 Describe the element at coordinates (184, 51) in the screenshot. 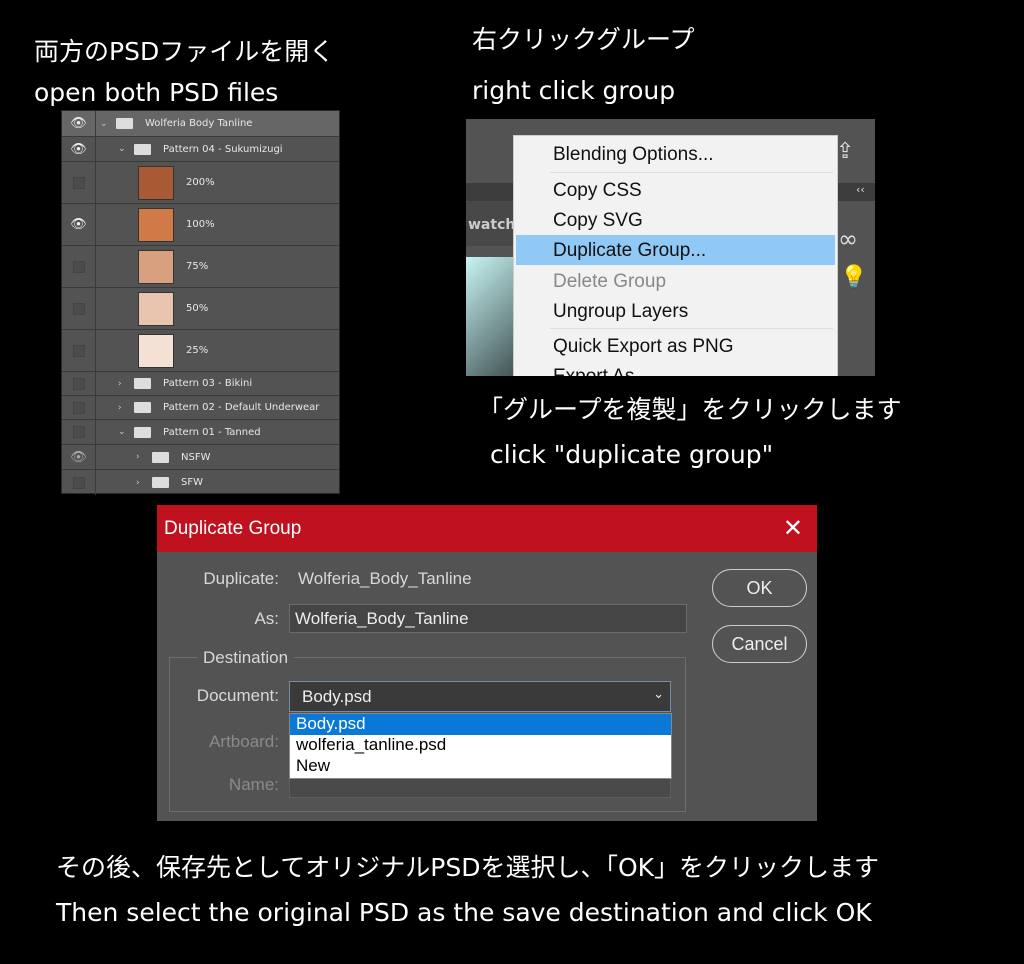

I see `caption-step1-ja: 両方のPSDファイルを開く` at that location.